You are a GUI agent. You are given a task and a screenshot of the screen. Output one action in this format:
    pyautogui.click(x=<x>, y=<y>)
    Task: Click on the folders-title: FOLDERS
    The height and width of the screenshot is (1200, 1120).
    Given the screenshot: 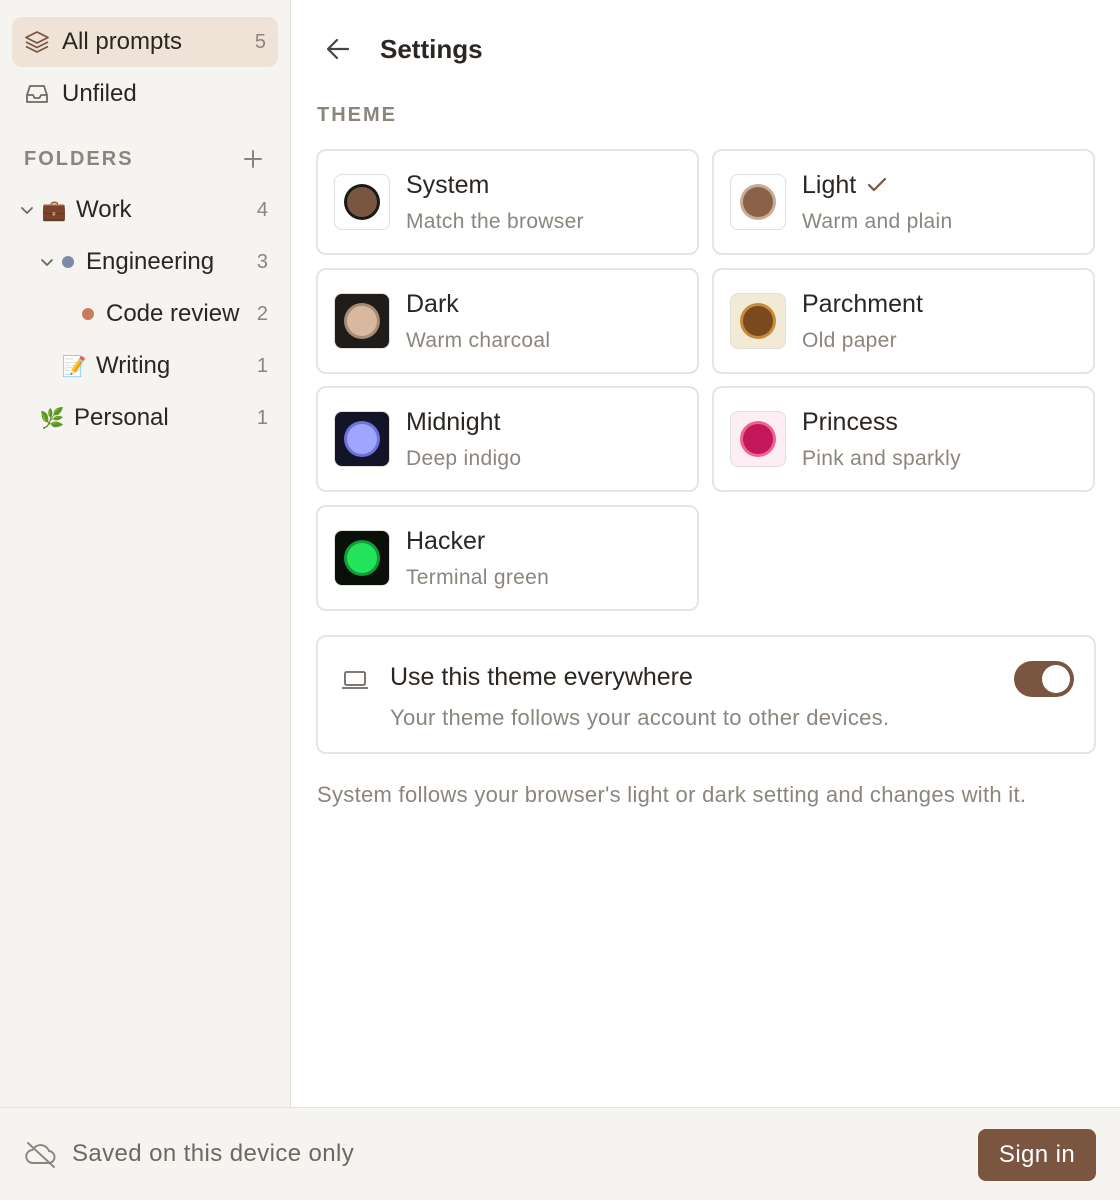 What is the action you would take?
    pyautogui.click(x=79, y=158)
    